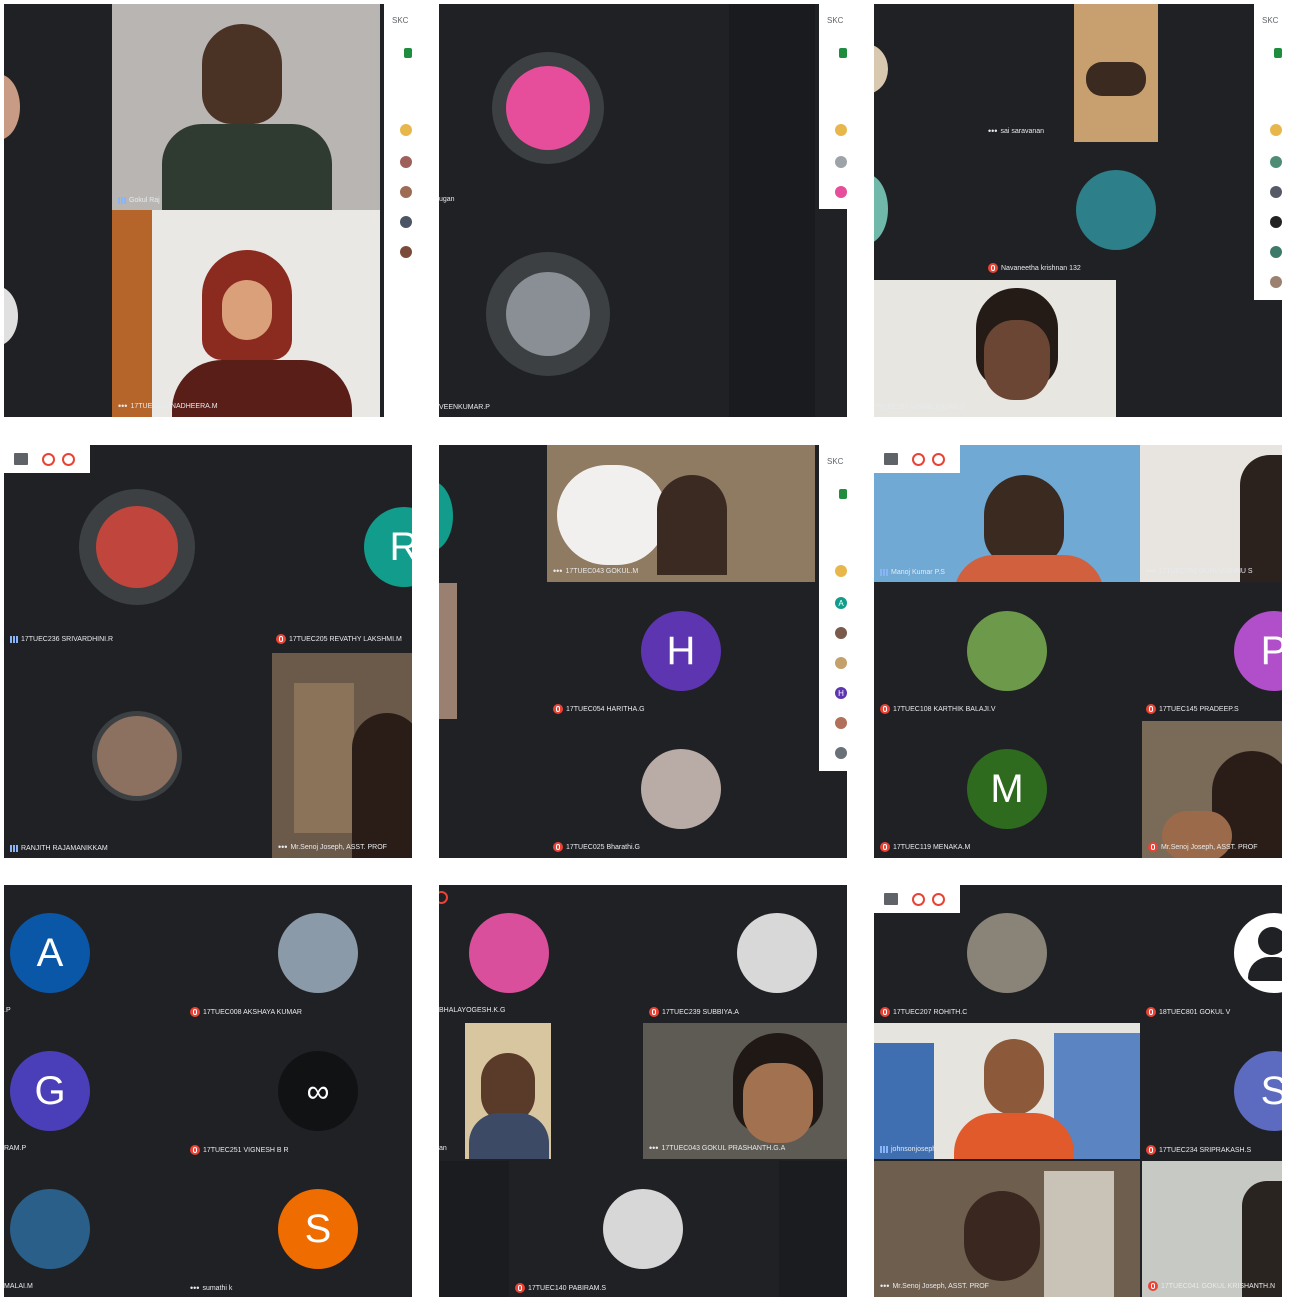 The height and width of the screenshot is (1297, 1290). I want to click on video-tile-top: ••• 17TUEC043 GOKUL.M, so click(681, 513).